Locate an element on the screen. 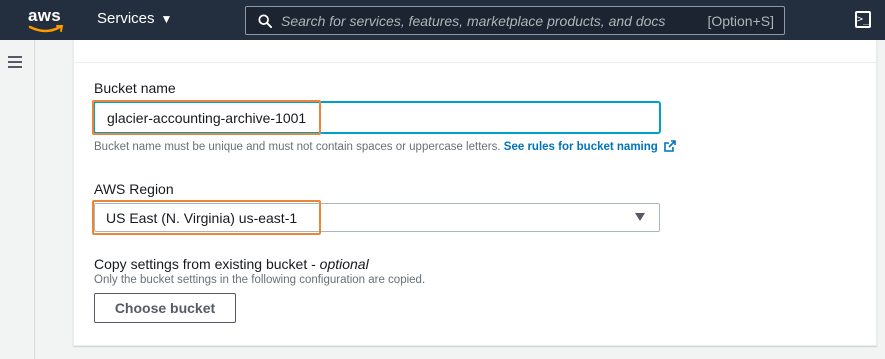 The height and width of the screenshot is (359, 885). services-menu-button: Services ▼ is located at coordinates (134, 18).